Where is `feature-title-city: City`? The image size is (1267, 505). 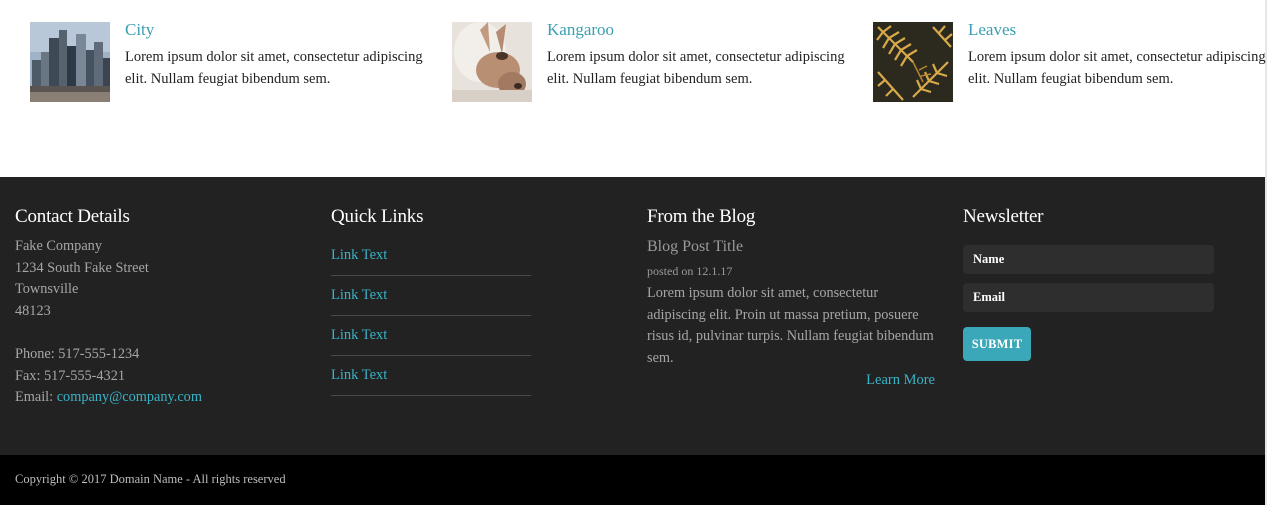
feature-title-city: City is located at coordinates (139, 30).